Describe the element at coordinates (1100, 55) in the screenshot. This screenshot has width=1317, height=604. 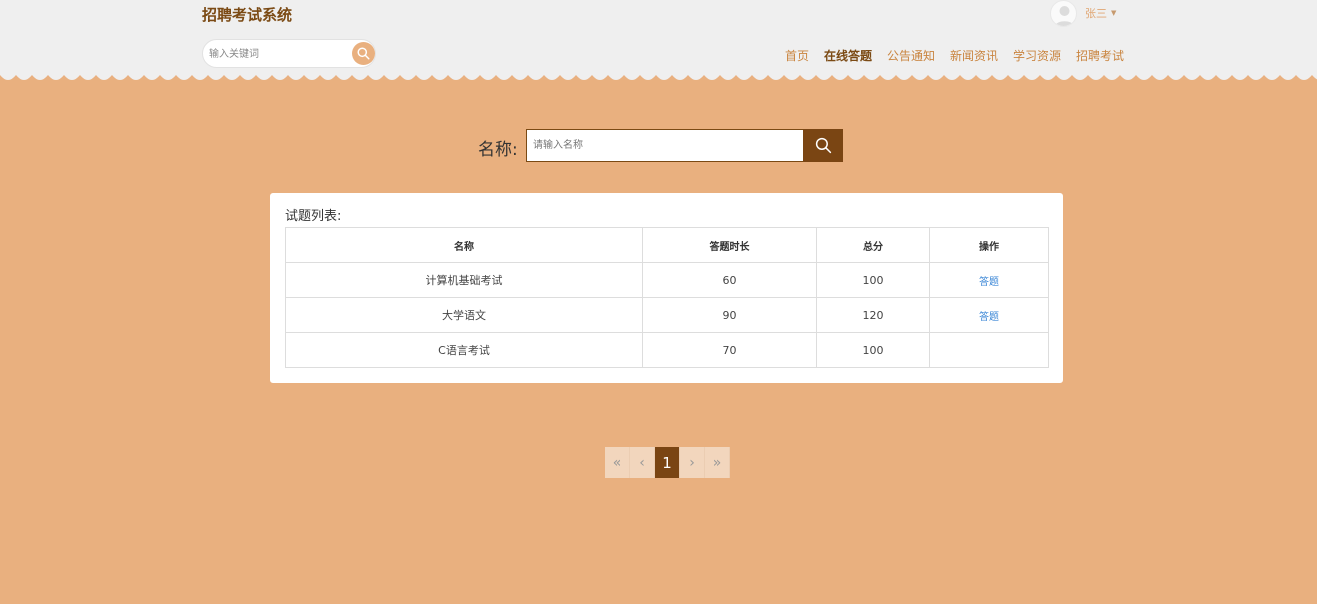
I see `nav-item-recruitment-exam: 招聘考试` at that location.